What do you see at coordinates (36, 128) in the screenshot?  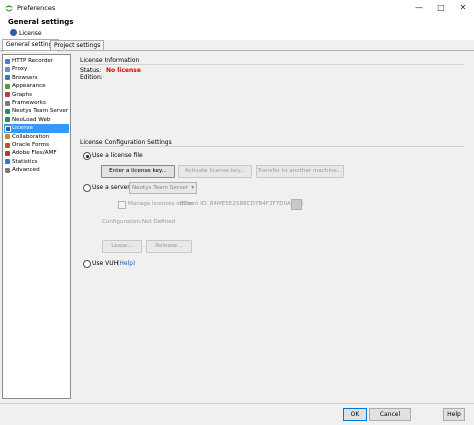 I see `sidebar-item-license: License` at bounding box center [36, 128].